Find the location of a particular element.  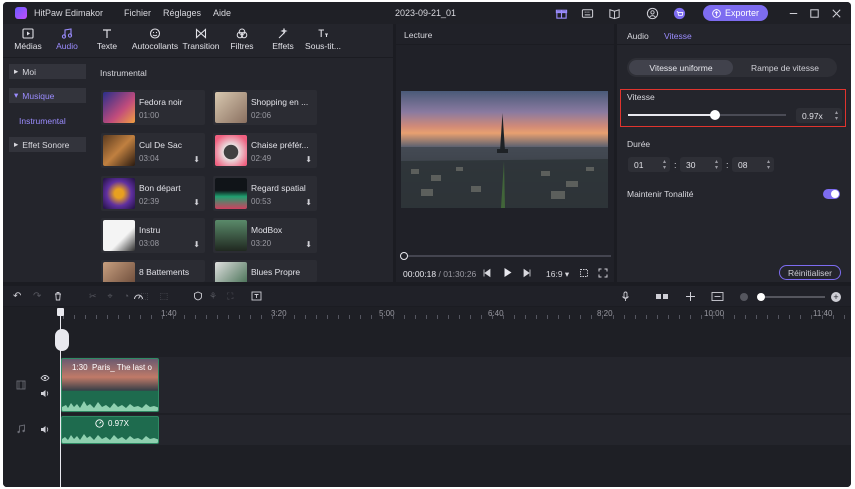

book-icon is located at coordinates (614, 13).